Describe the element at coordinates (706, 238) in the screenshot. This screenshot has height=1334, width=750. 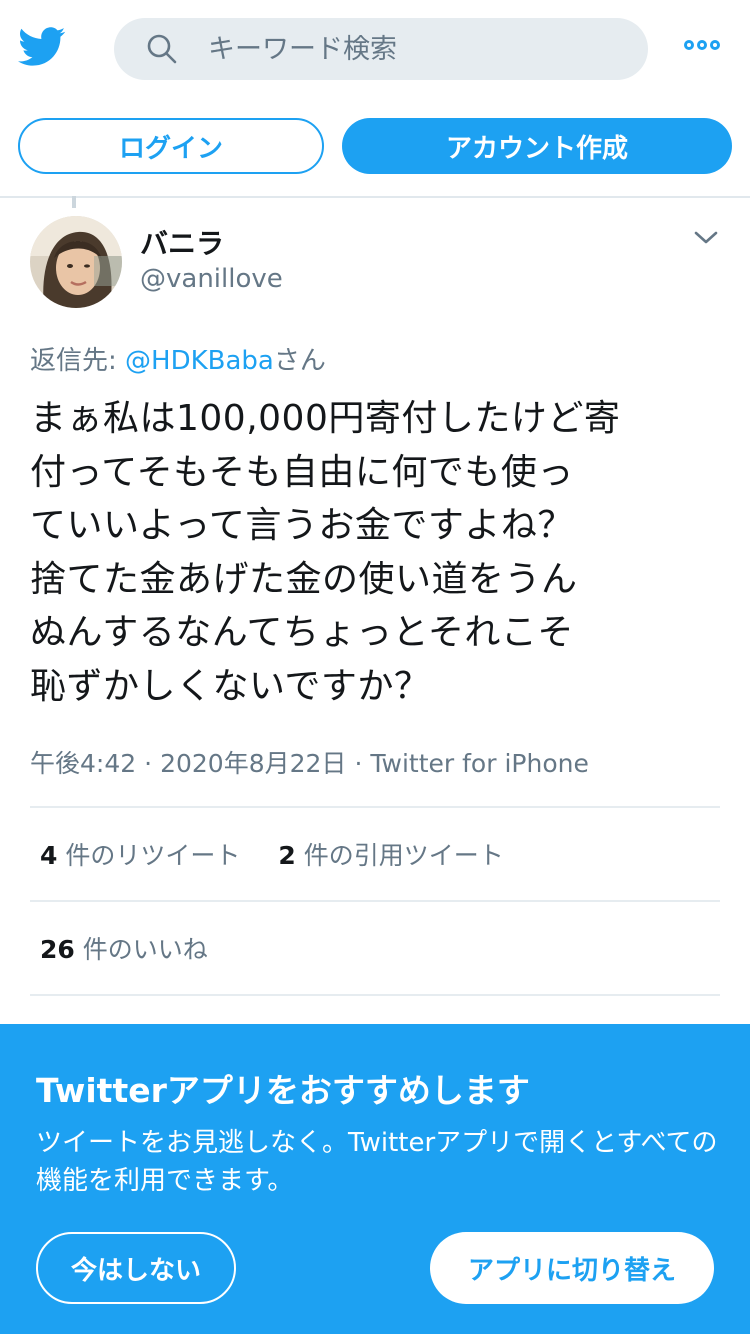
I see `chevron-down-icon` at that location.